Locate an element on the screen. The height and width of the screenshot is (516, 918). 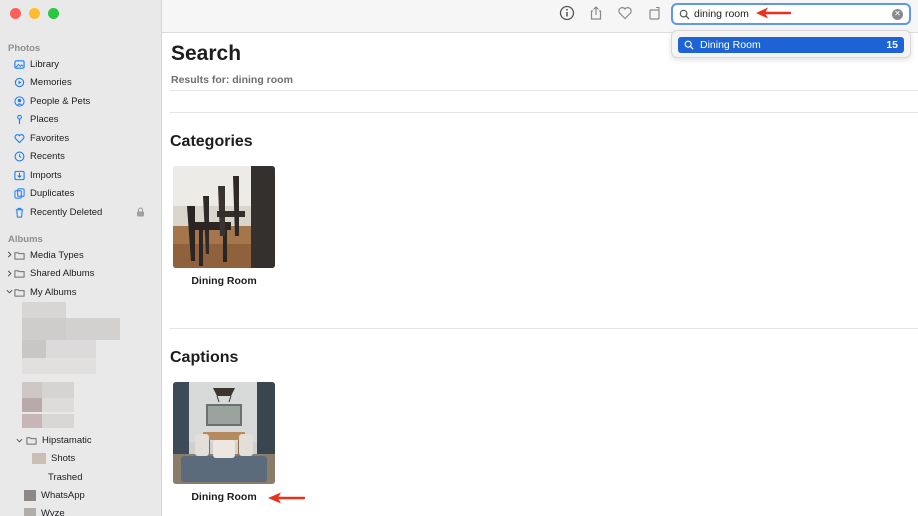
sidebar-item-label: Trashed is located at coordinates (65, 477).